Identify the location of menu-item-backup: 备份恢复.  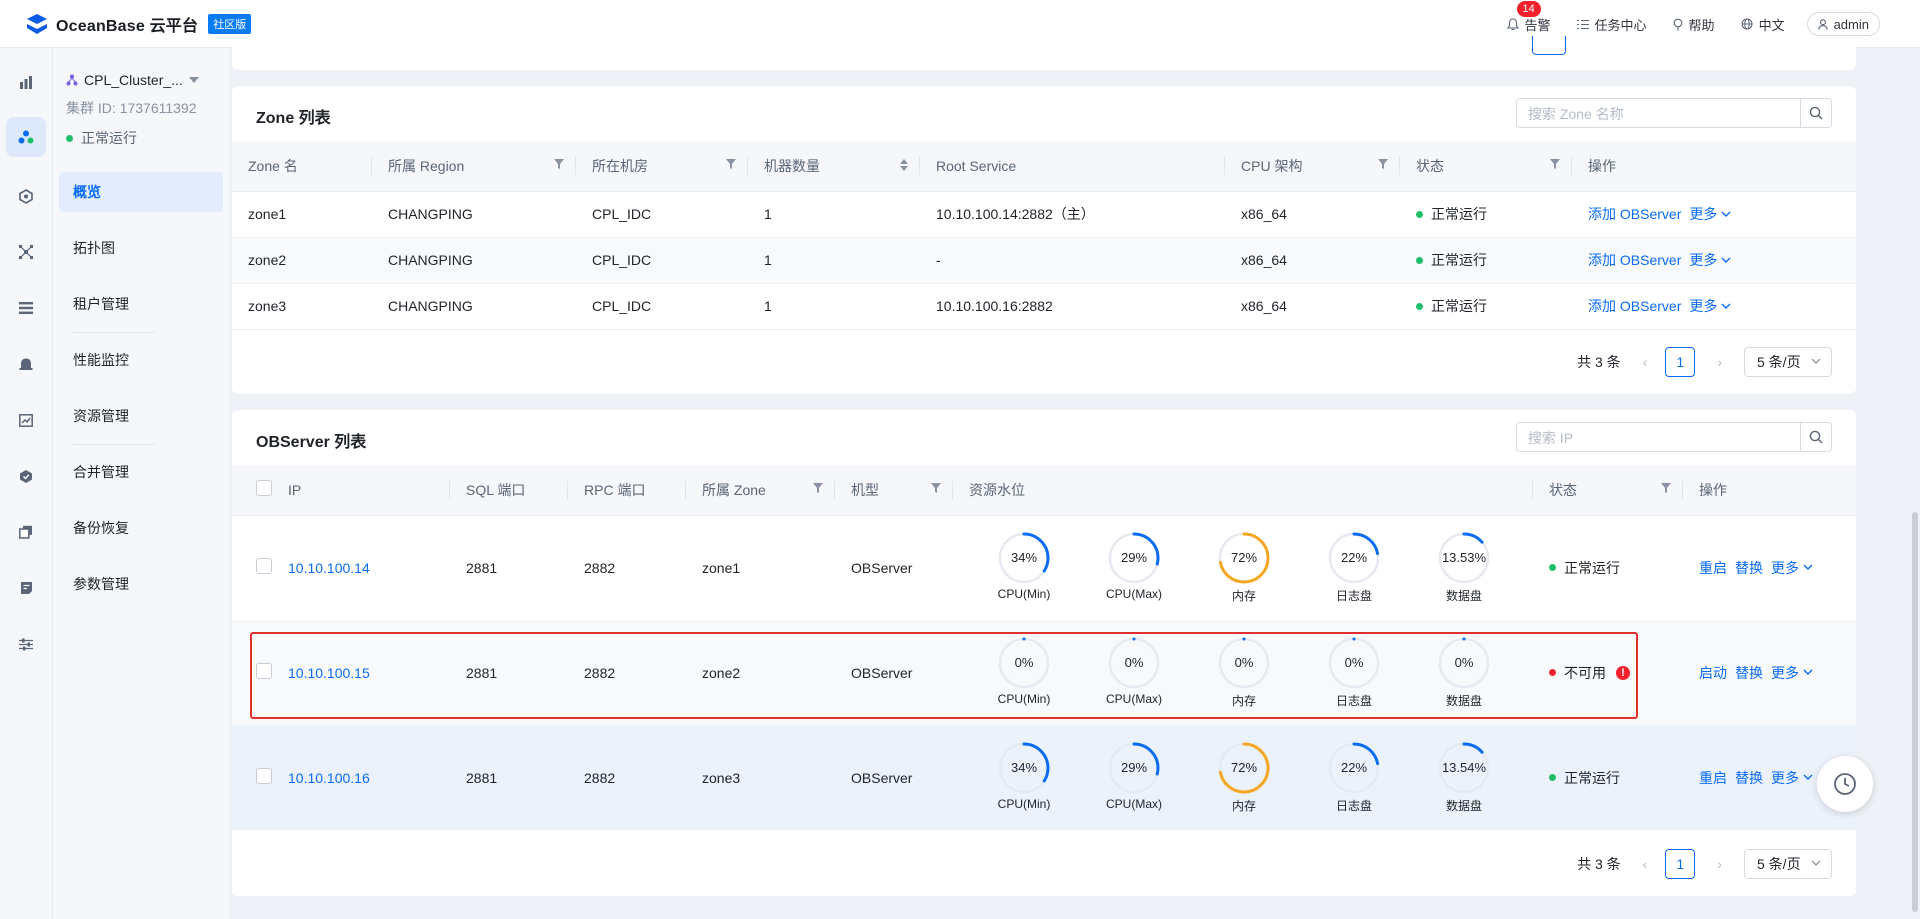
(141, 528).